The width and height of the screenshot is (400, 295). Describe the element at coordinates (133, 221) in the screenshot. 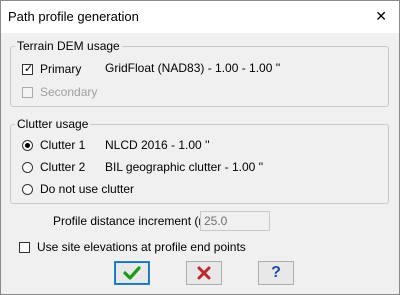

I see `increment-label: Profile distance increment (m)` at that location.